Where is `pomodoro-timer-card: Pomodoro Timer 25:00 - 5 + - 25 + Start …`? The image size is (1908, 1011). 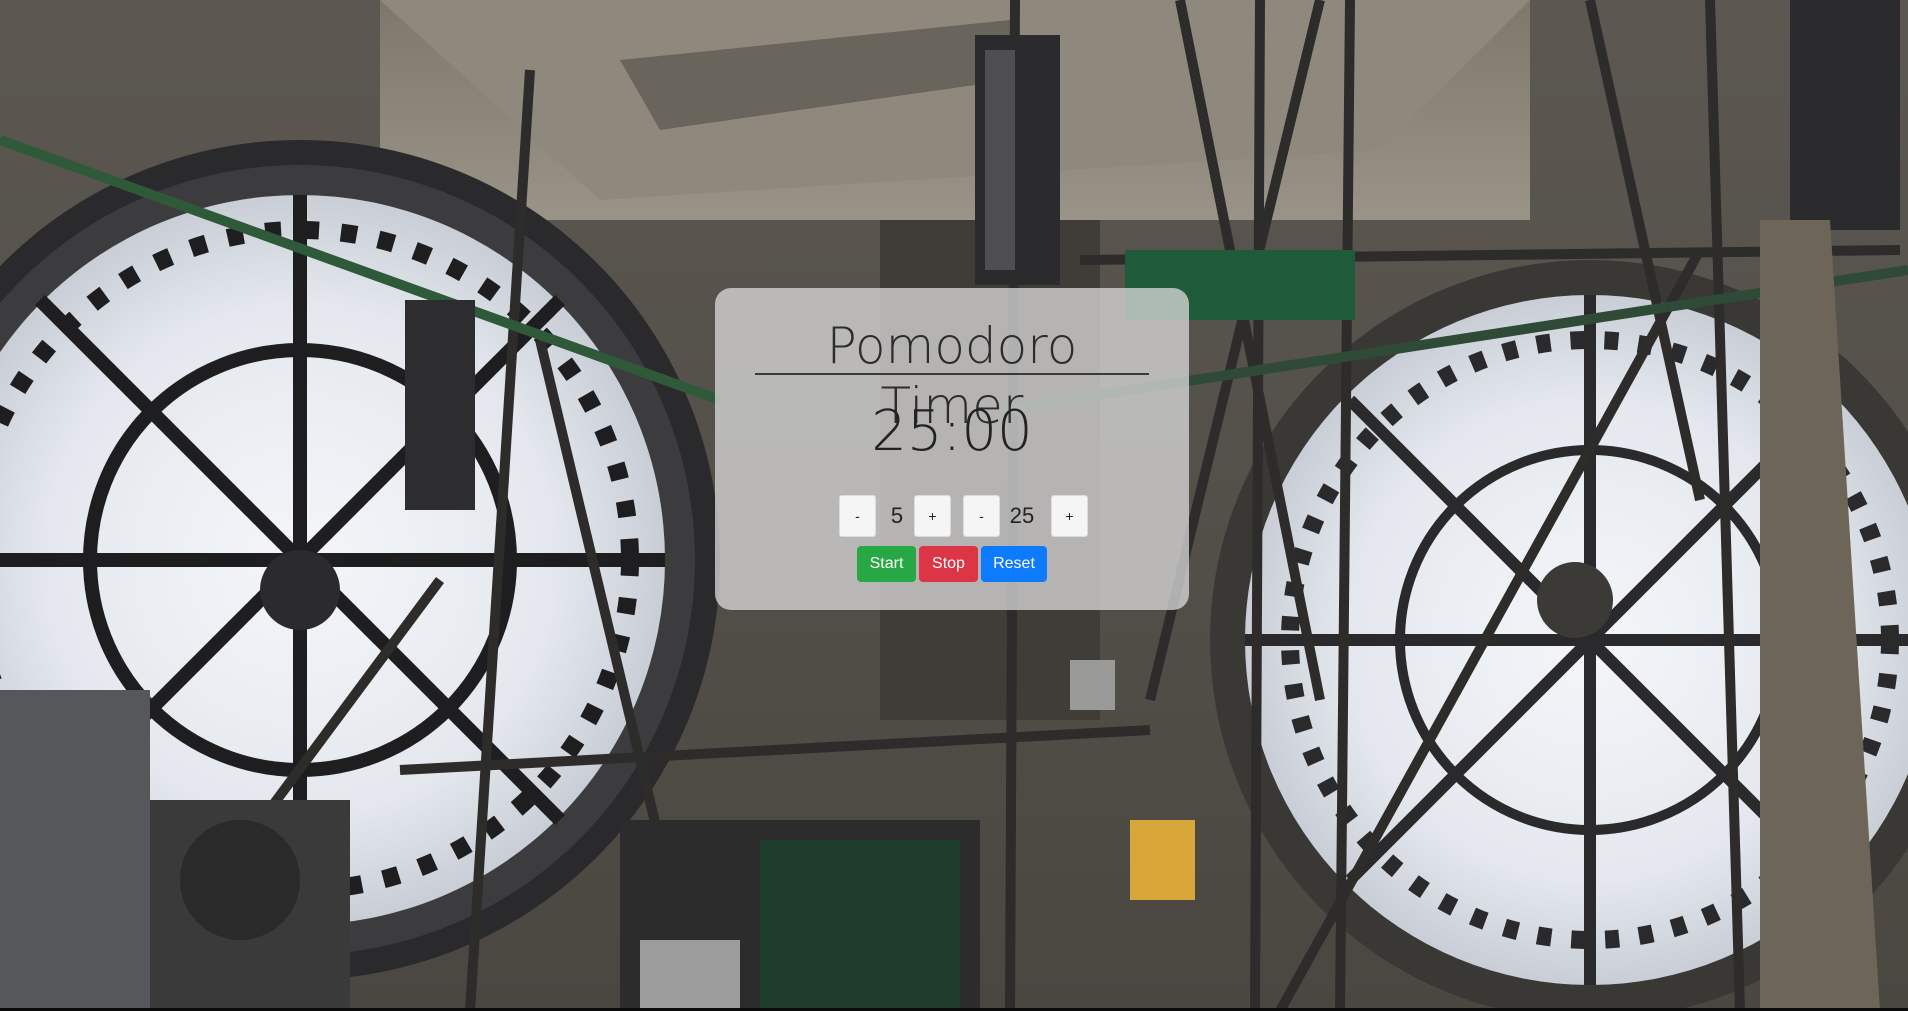
pomodoro-timer-card: Pomodoro Timer 25:00 - 5 + - 25 + Start … is located at coordinates (952, 449).